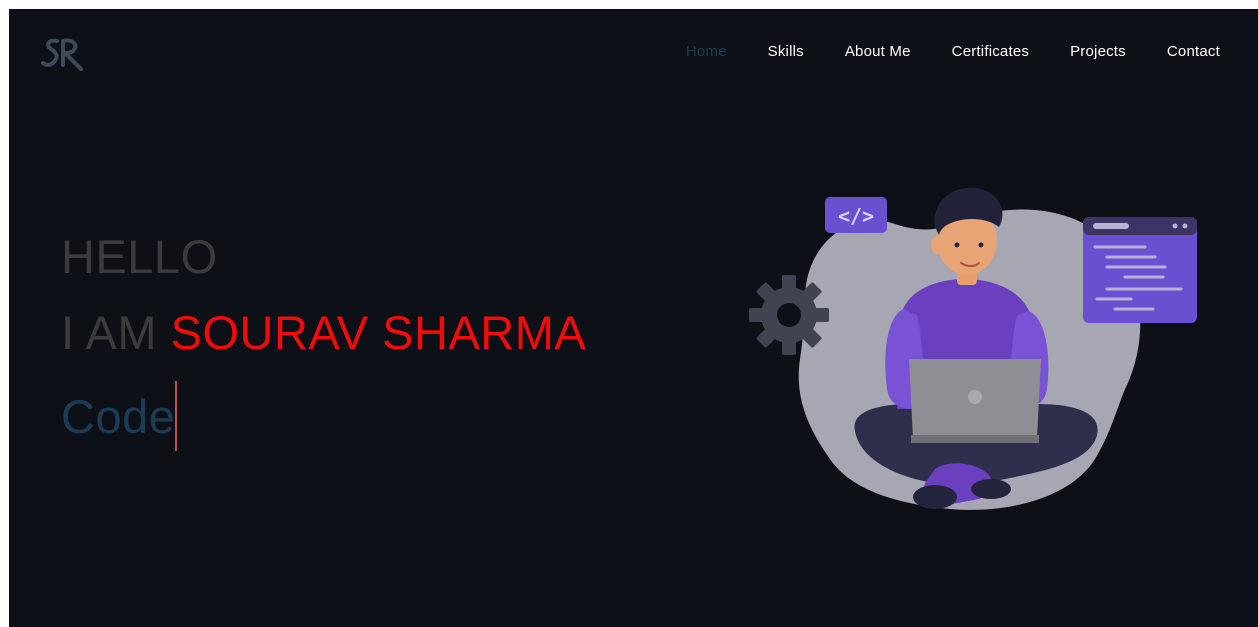 This screenshot has width=1258, height=627. What do you see at coordinates (176, 416) in the screenshot?
I see `typing-cursor` at bounding box center [176, 416].